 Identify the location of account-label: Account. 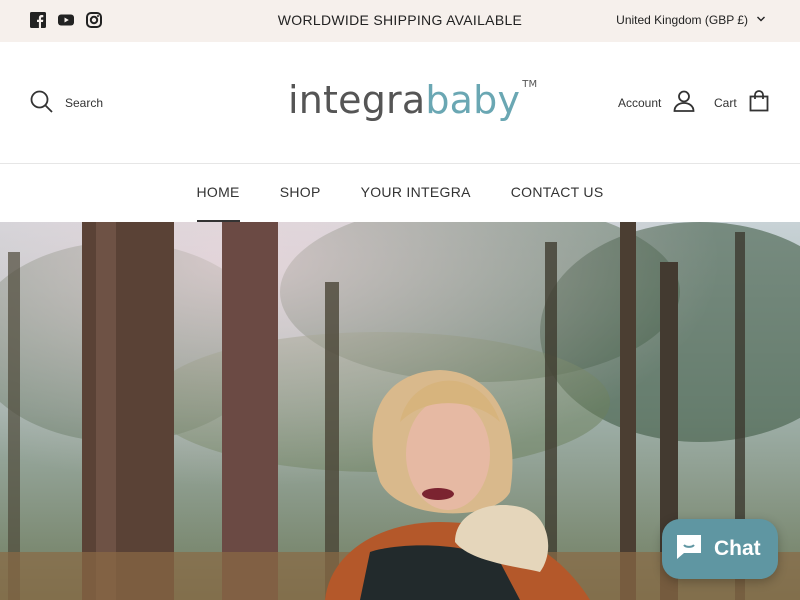
(640, 102).